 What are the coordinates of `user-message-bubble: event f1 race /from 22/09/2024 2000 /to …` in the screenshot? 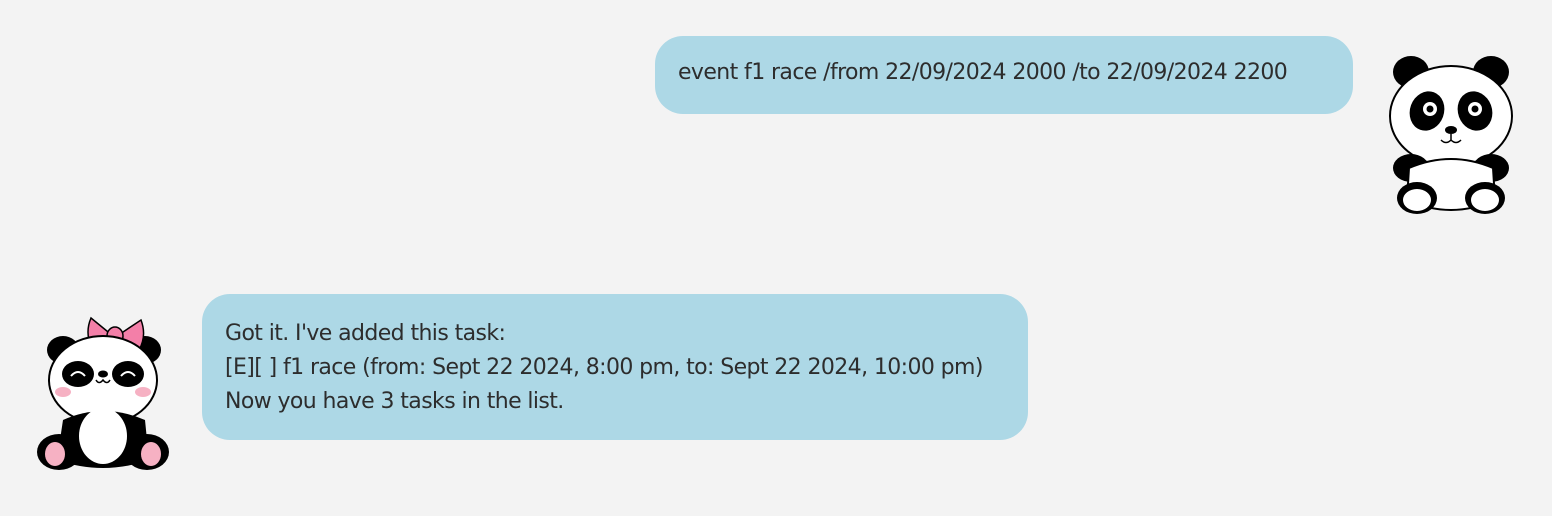 It's located at (1004, 75).